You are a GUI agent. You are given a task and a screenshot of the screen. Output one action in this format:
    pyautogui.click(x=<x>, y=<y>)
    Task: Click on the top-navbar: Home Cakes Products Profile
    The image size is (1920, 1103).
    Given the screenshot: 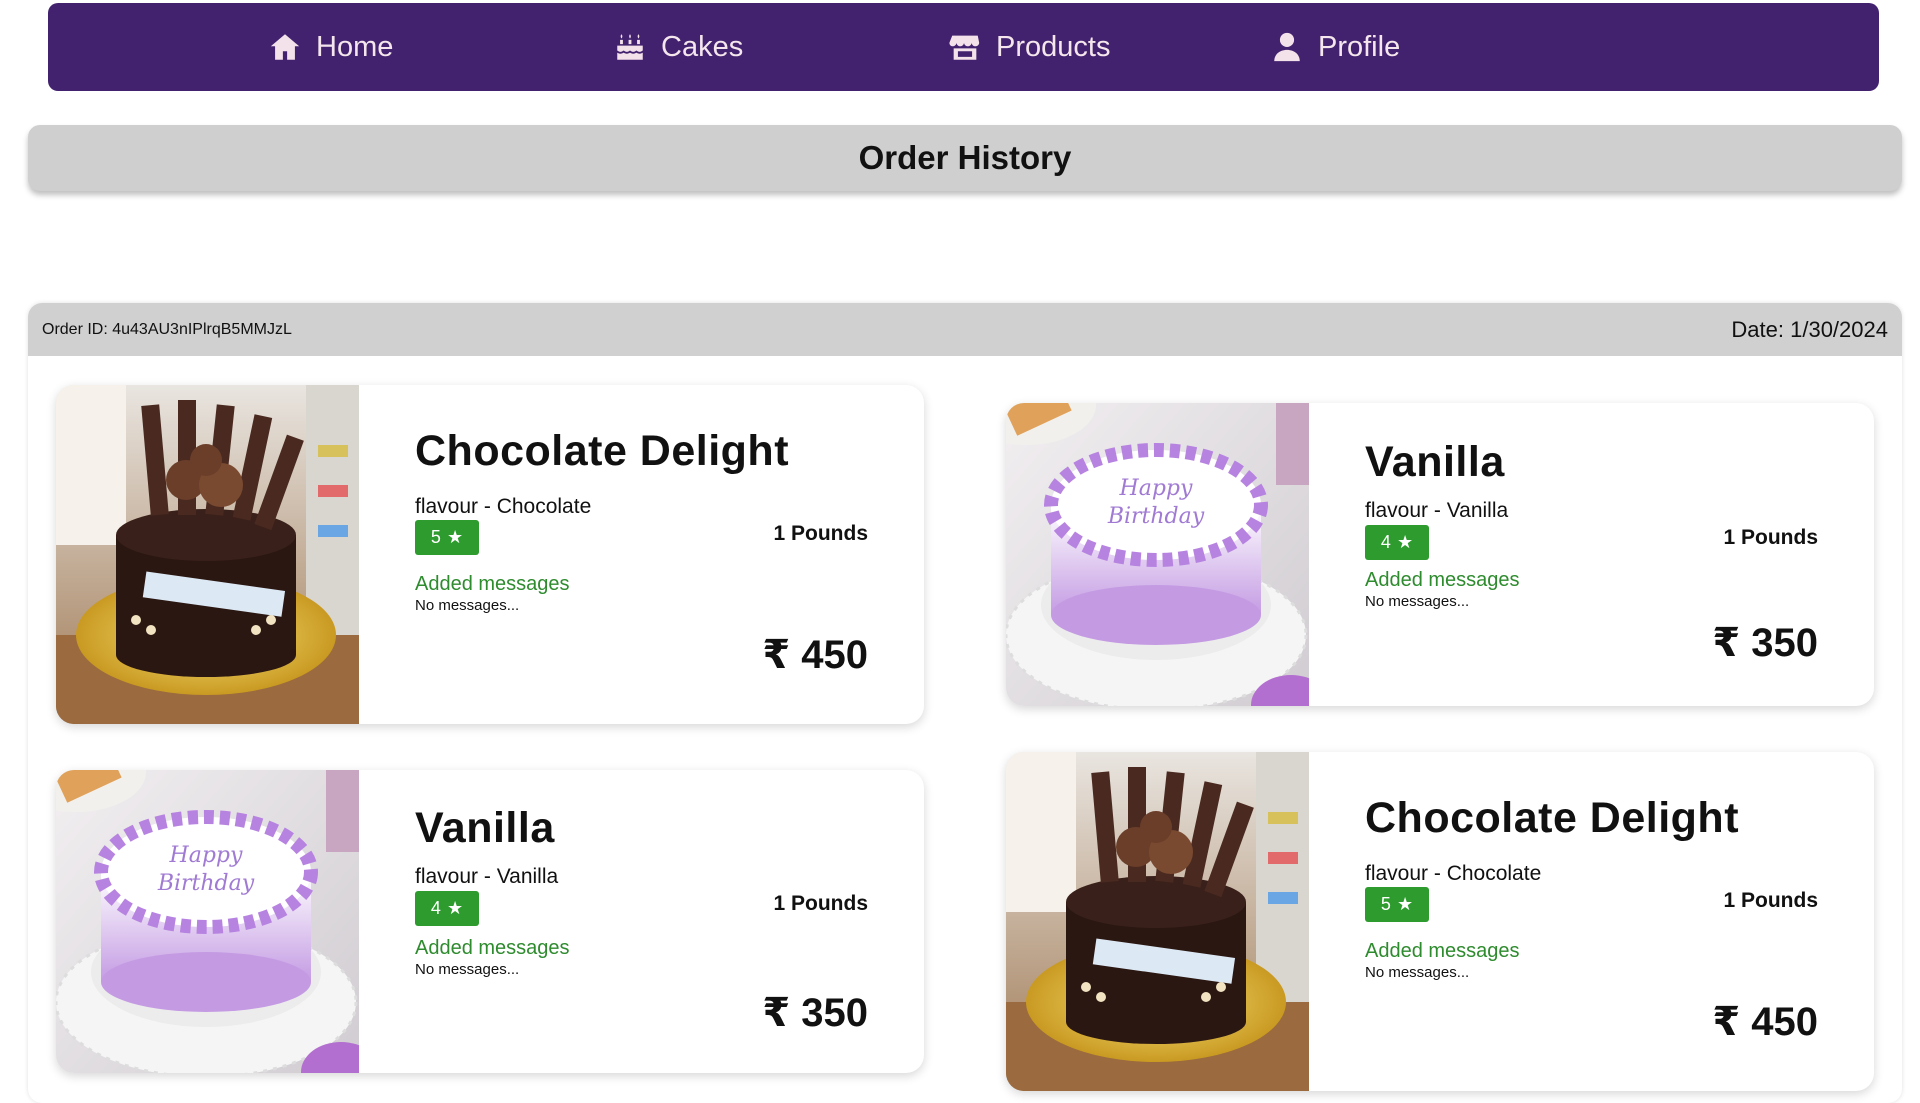 What is the action you would take?
    pyautogui.click(x=963, y=47)
    